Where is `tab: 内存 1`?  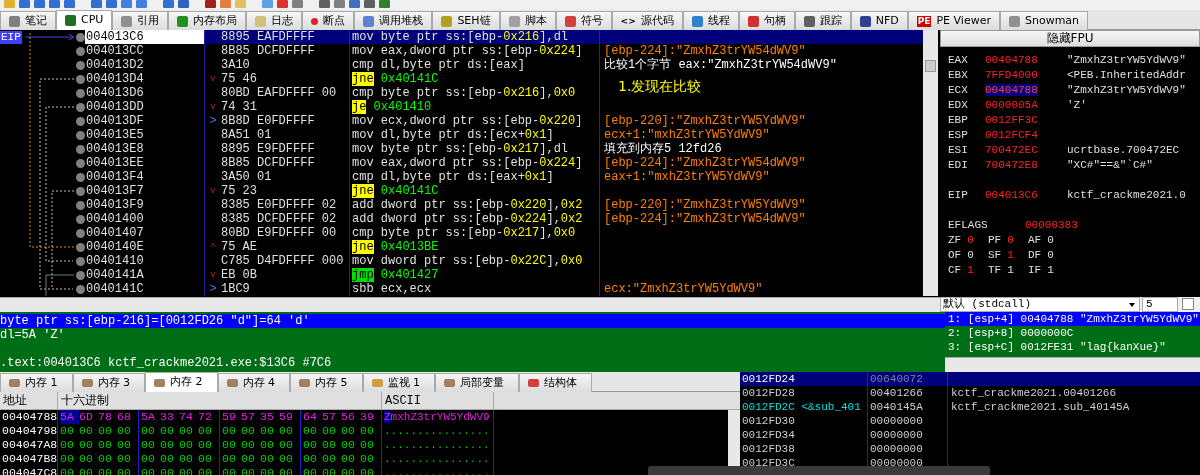 tab: 内存 1 is located at coordinates (36, 382).